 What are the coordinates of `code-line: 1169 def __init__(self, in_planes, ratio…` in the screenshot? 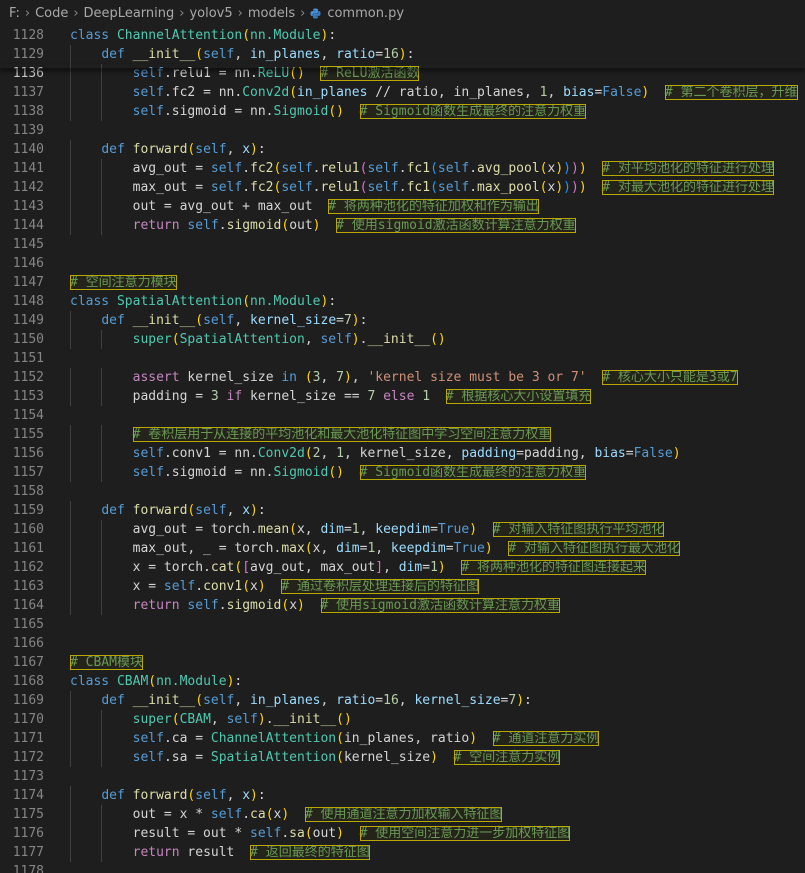 It's located at (402, 700).